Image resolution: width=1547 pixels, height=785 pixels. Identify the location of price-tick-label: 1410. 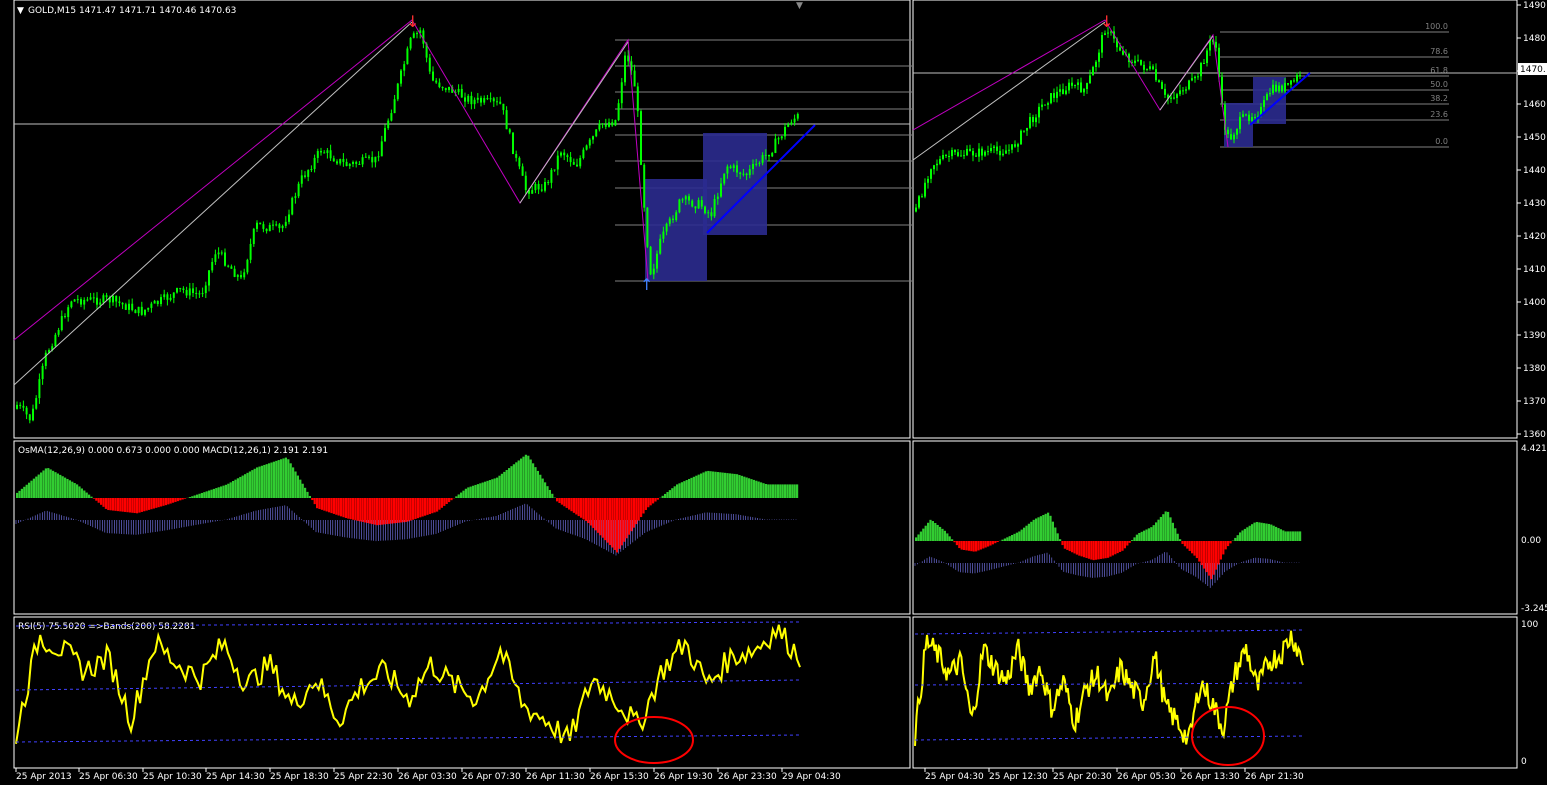
(1534, 270).